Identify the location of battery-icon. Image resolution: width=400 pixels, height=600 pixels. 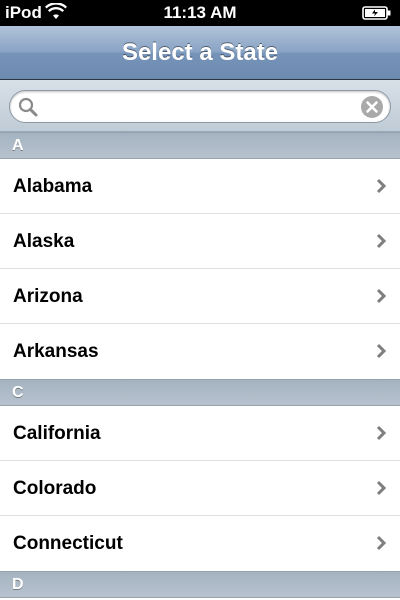
(377, 15).